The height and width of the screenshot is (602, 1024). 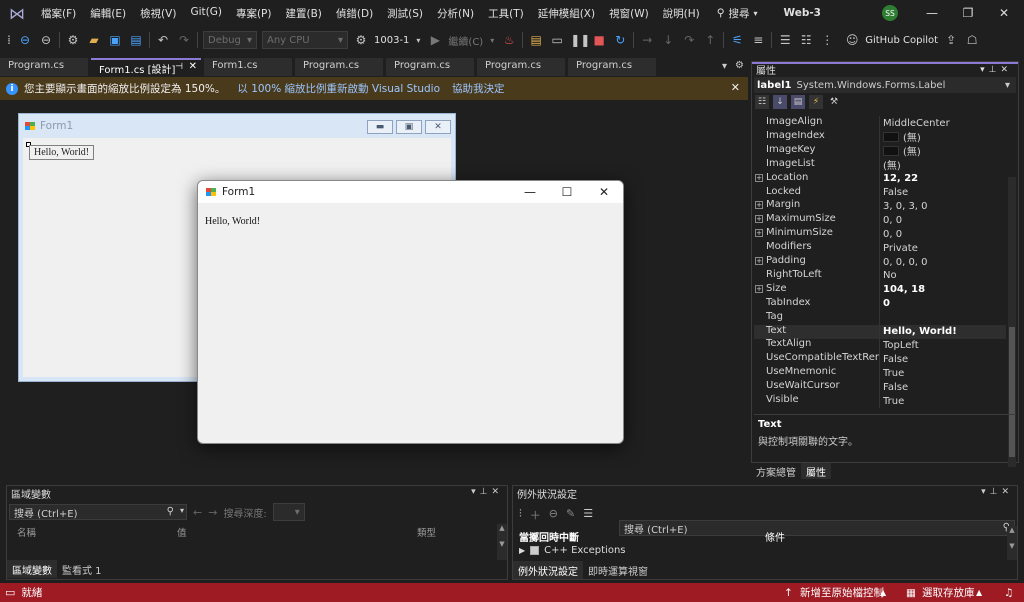 I want to click on step-into-icon: ↓, so click(x=668, y=40).